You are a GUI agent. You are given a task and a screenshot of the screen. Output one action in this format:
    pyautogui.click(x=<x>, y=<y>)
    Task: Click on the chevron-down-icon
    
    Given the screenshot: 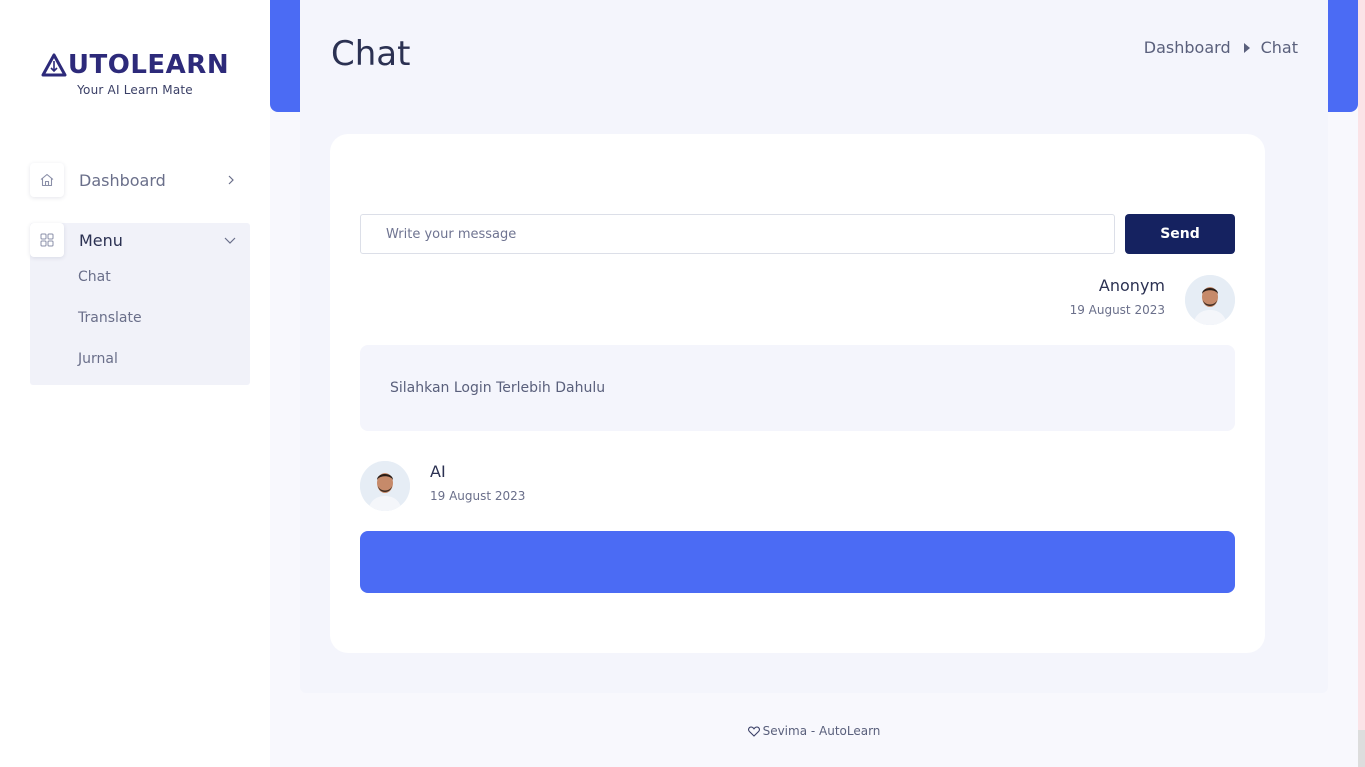 What is the action you would take?
    pyautogui.click(x=230, y=240)
    